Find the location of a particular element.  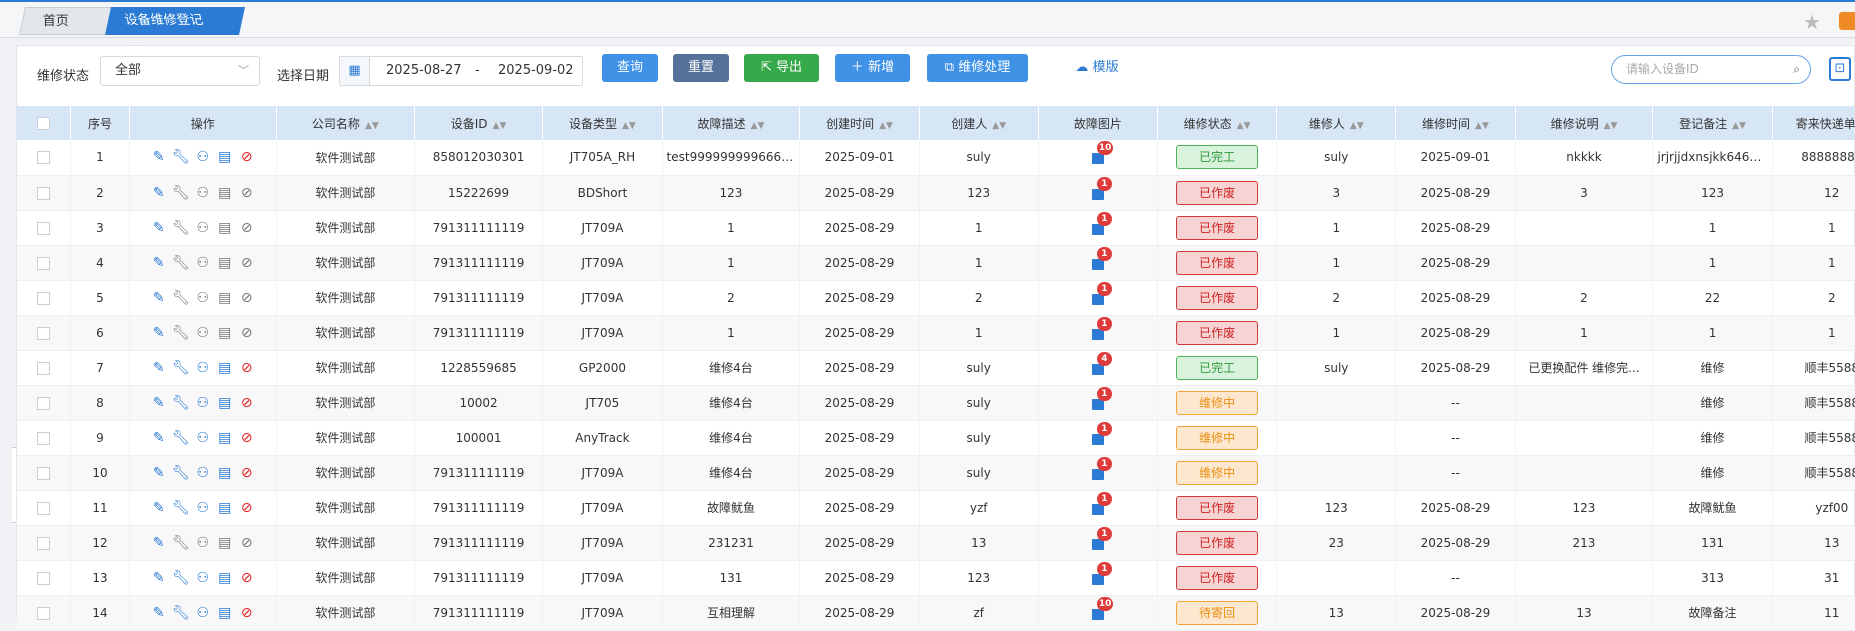

notification-icon is located at coordinates (1847, 21).